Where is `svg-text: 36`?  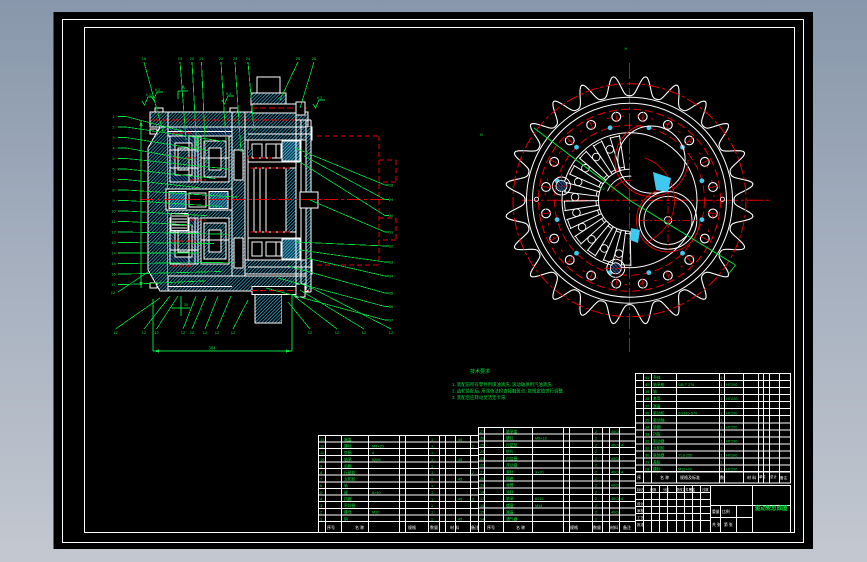 svg-text: 36 is located at coordinates (647, 413).